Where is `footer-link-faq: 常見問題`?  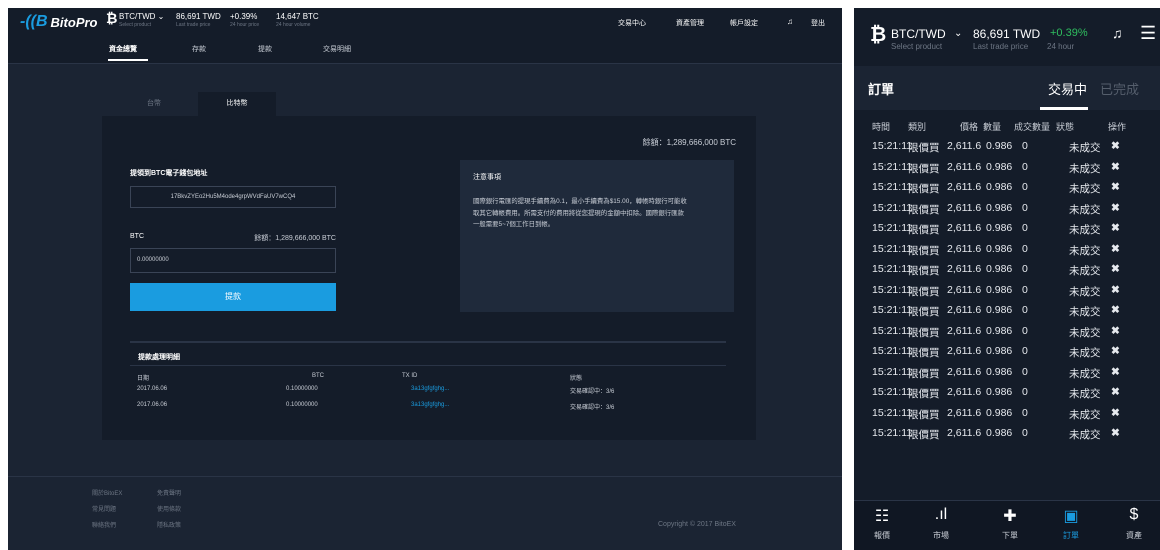 footer-link-faq: 常見問題 is located at coordinates (104, 508).